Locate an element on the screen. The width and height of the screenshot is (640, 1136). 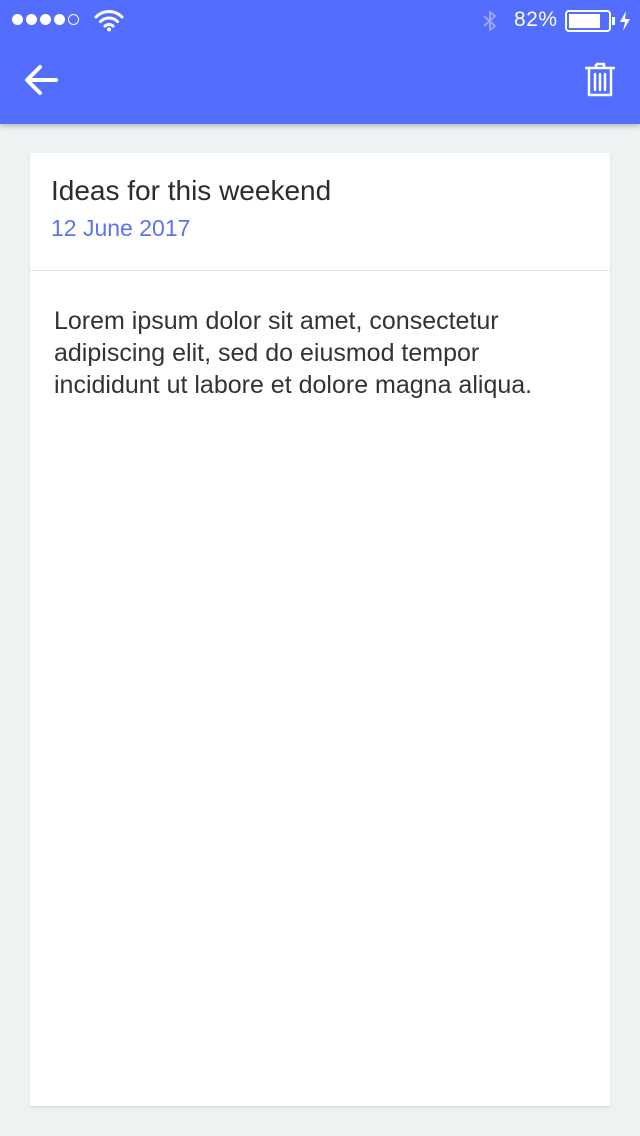
arrow-left-icon is located at coordinates (41, 80).